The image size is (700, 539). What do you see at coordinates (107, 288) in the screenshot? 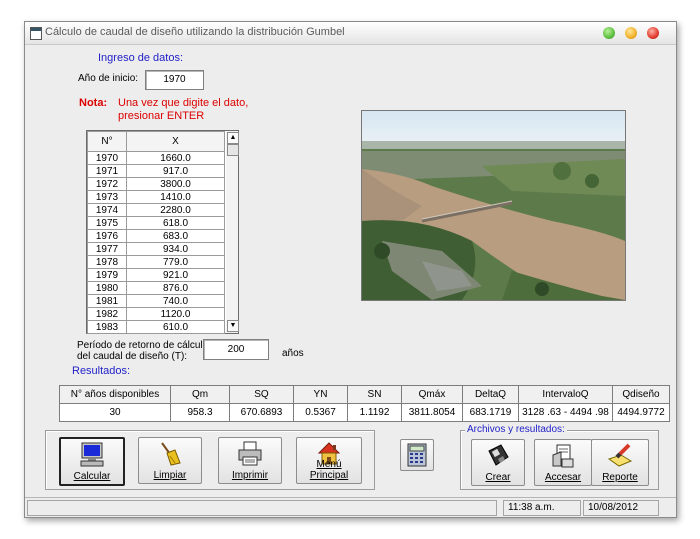
I see `grid-cell-year: 1980` at bounding box center [107, 288].